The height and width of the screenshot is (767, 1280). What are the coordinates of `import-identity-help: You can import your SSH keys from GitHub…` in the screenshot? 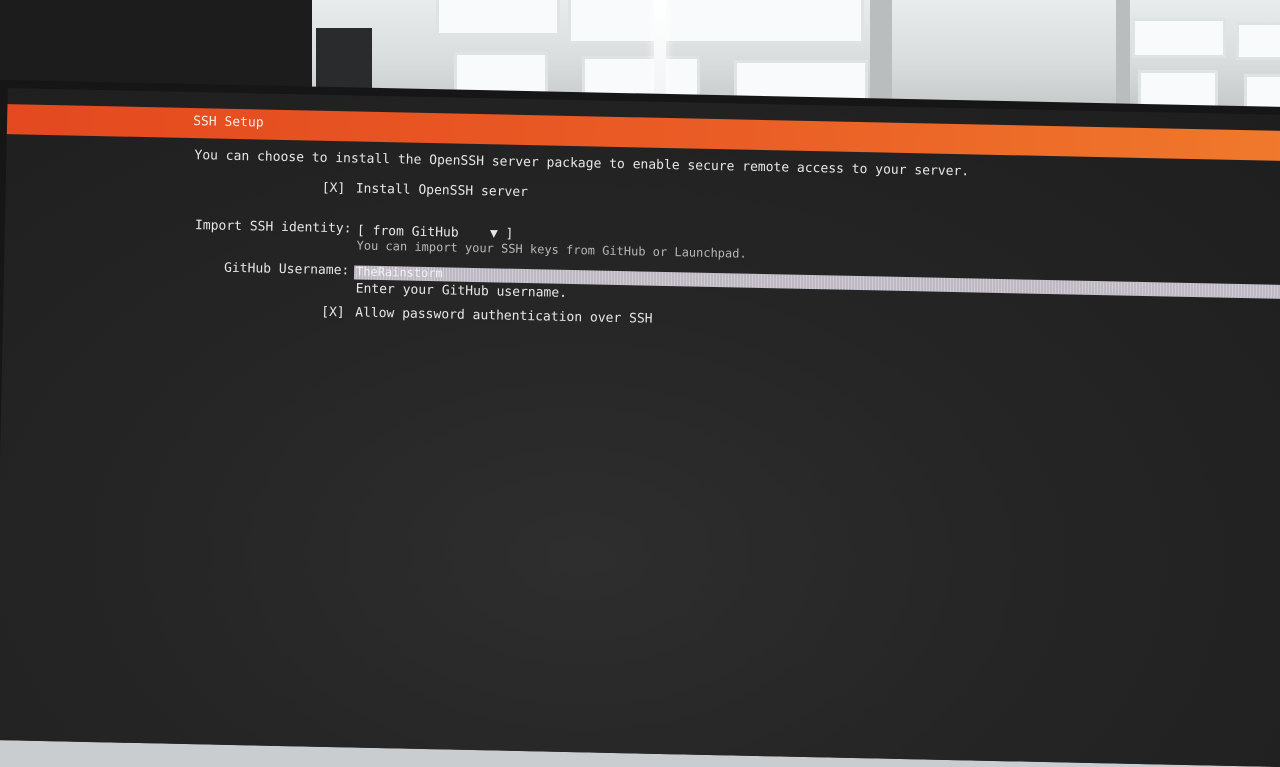 It's located at (551, 249).